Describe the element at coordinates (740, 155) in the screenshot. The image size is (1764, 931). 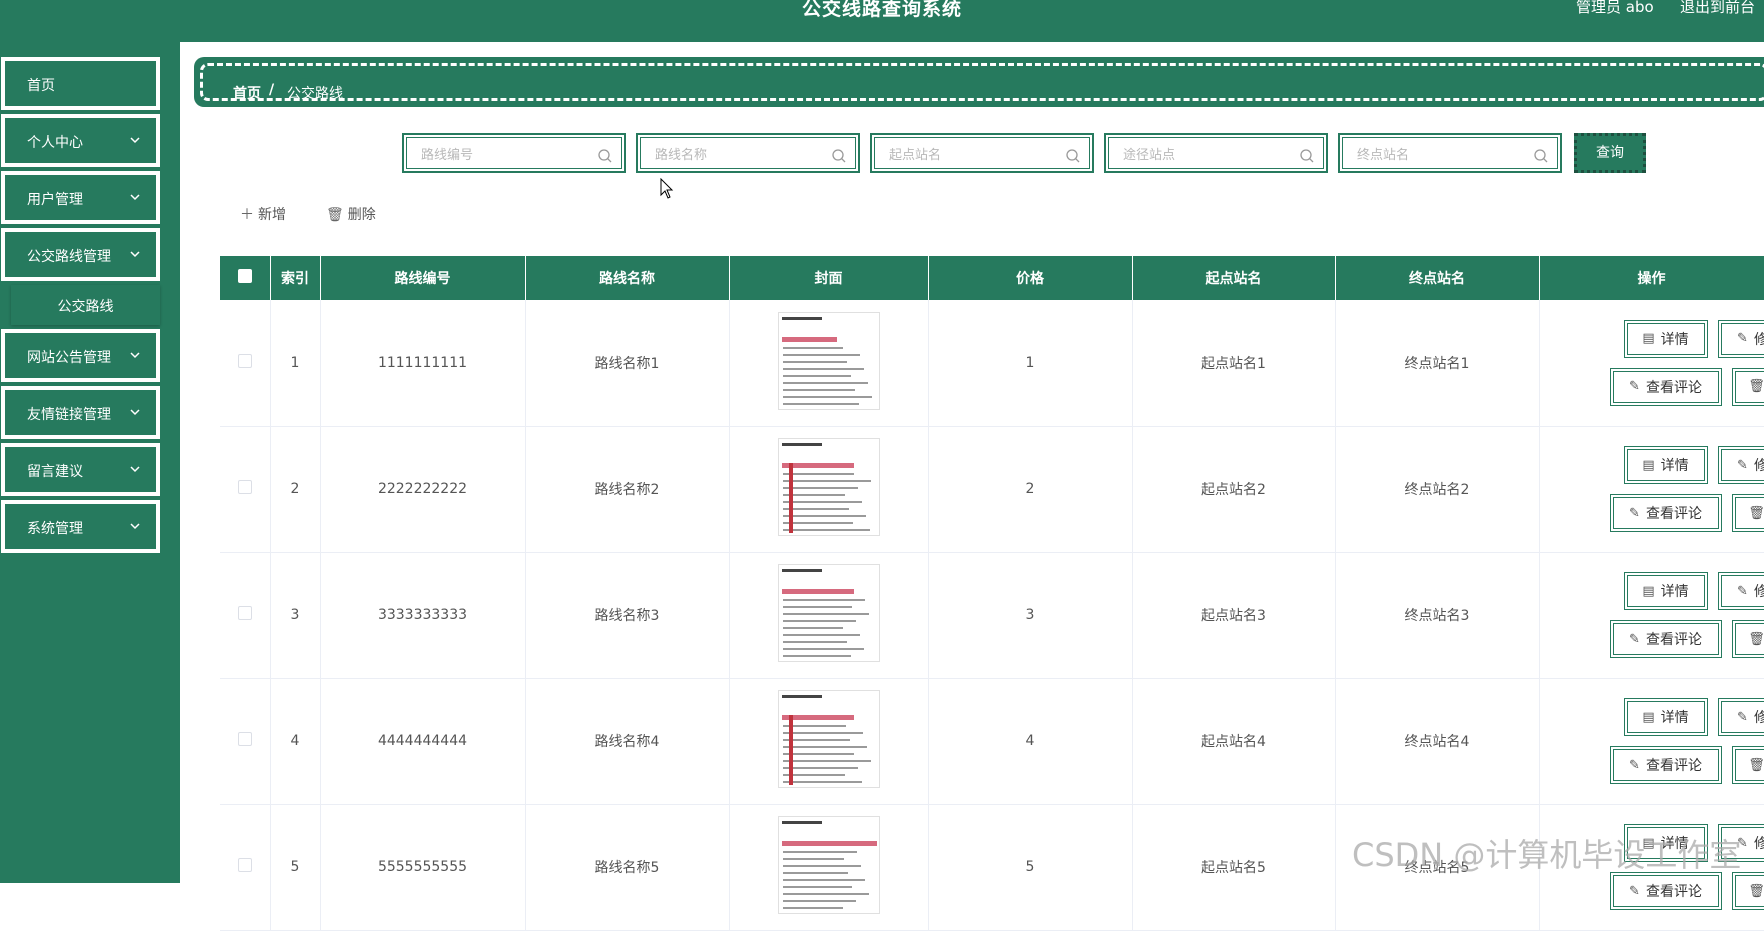
I see `route-name-input` at that location.